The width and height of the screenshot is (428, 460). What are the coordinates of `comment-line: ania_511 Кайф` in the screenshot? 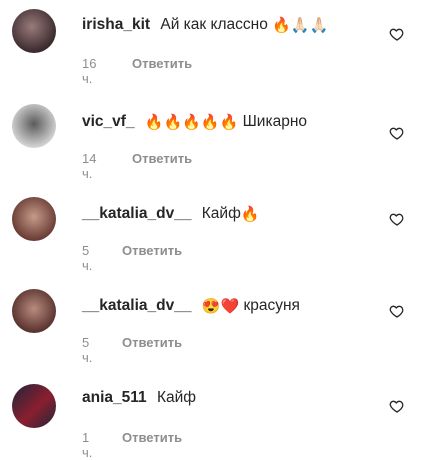 It's located at (232, 398).